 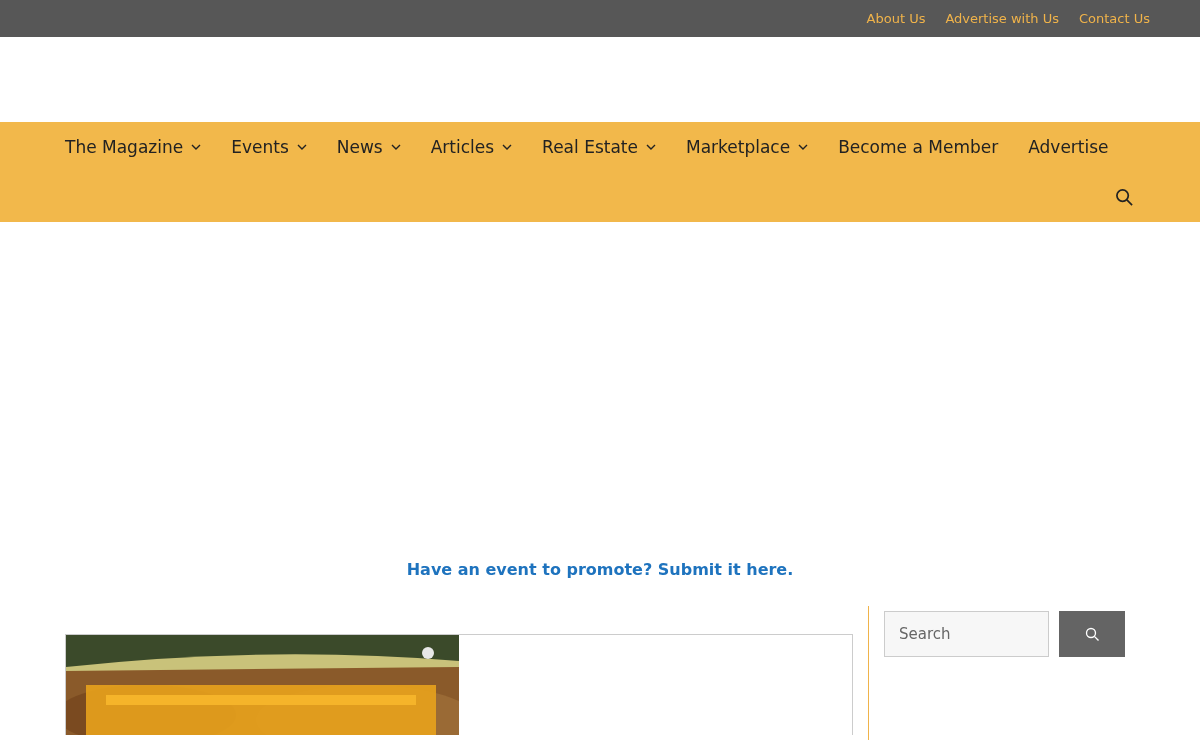 I want to click on top-bar-link: Contact Us, so click(x=1114, y=18).